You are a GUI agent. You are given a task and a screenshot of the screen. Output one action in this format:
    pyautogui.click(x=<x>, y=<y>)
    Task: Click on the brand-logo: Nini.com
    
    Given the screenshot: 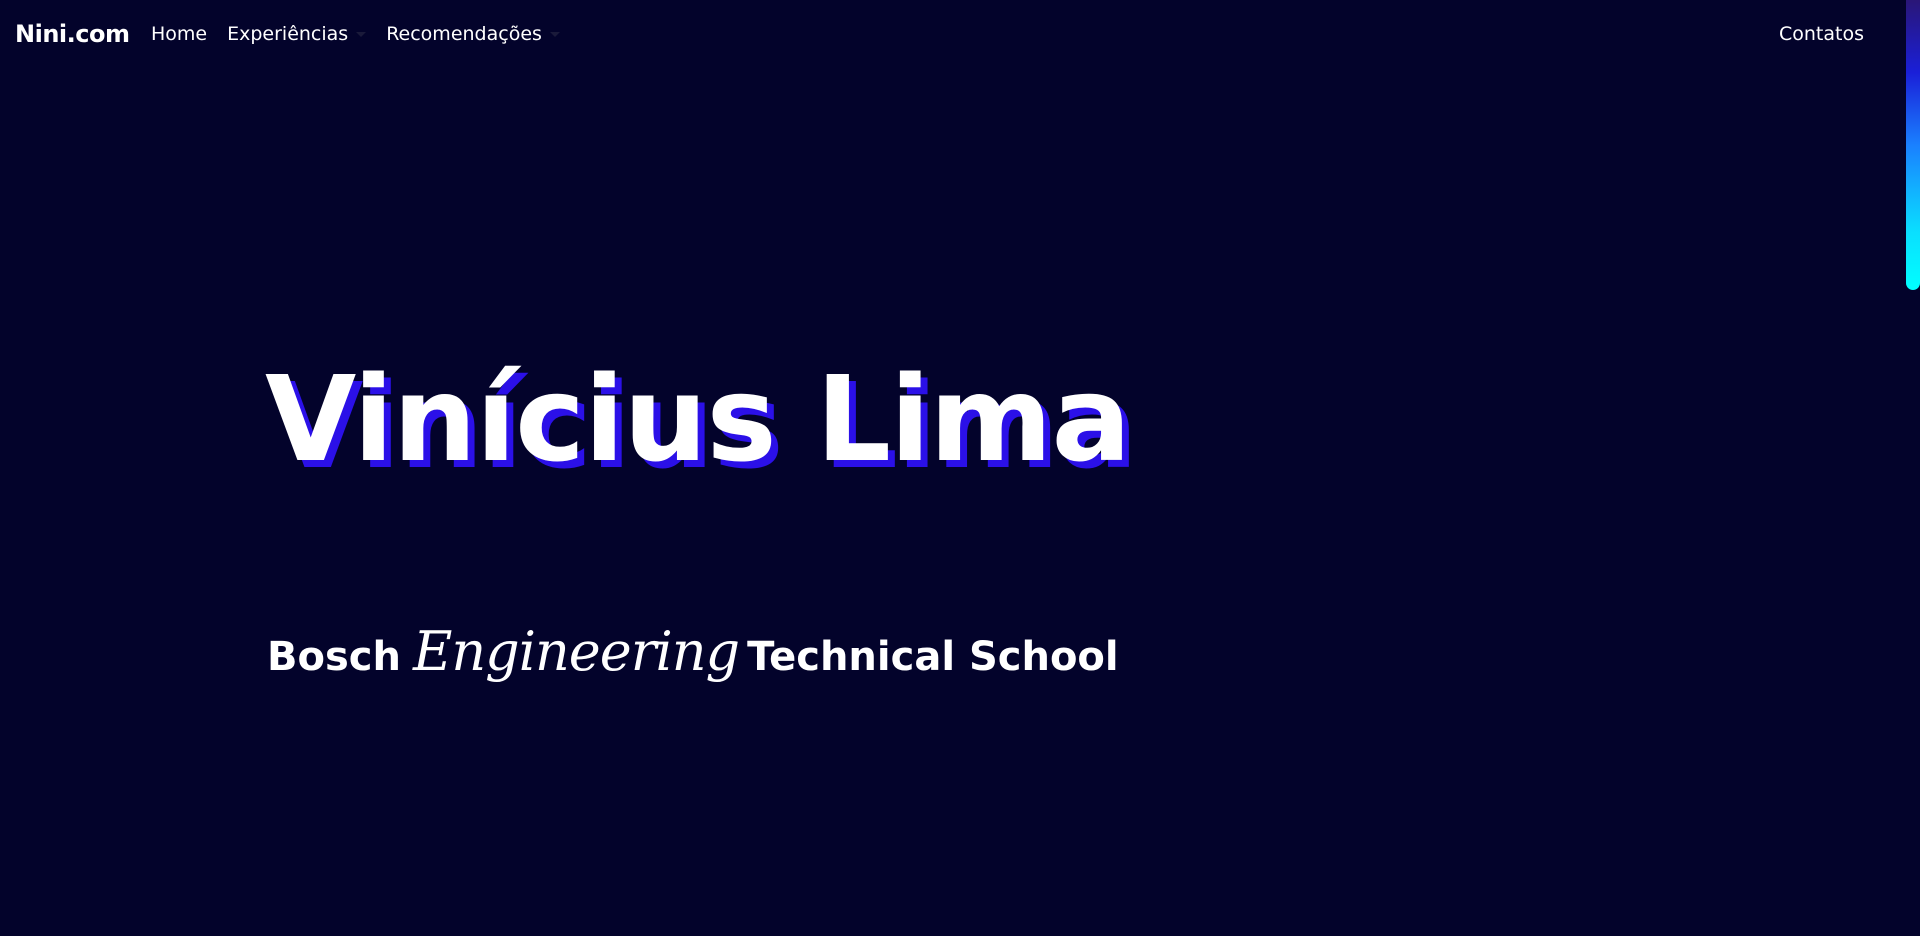 What is the action you would take?
    pyautogui.click(x=72, y=34)
    